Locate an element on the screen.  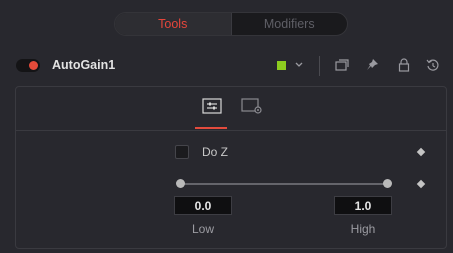
pin-icon is located at coordinates (372, 65).